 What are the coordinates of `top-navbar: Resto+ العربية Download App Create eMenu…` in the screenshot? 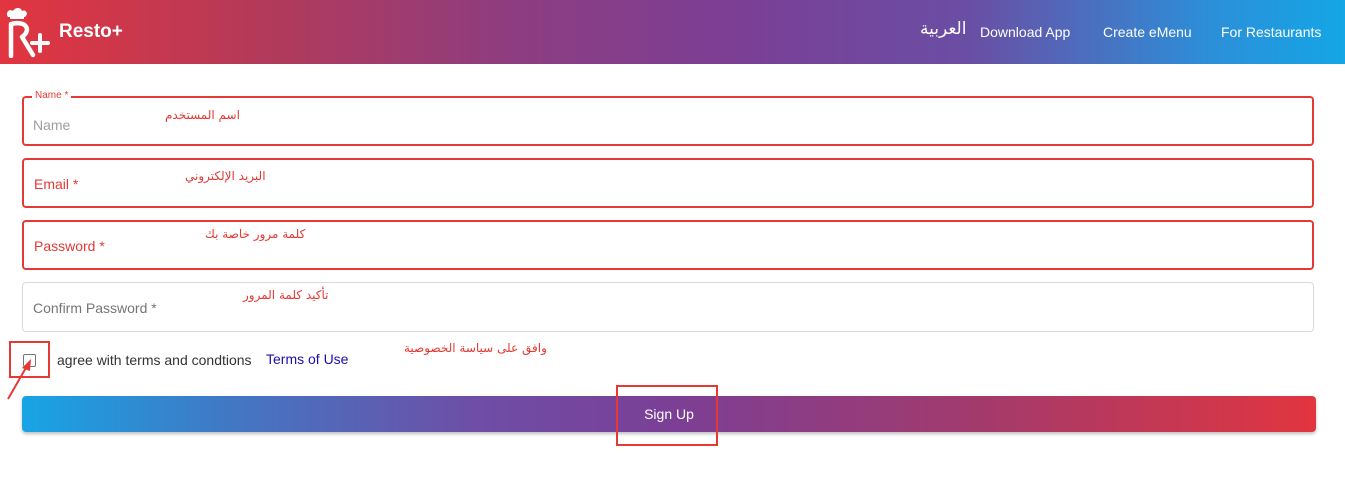 It's located at (672, 32).